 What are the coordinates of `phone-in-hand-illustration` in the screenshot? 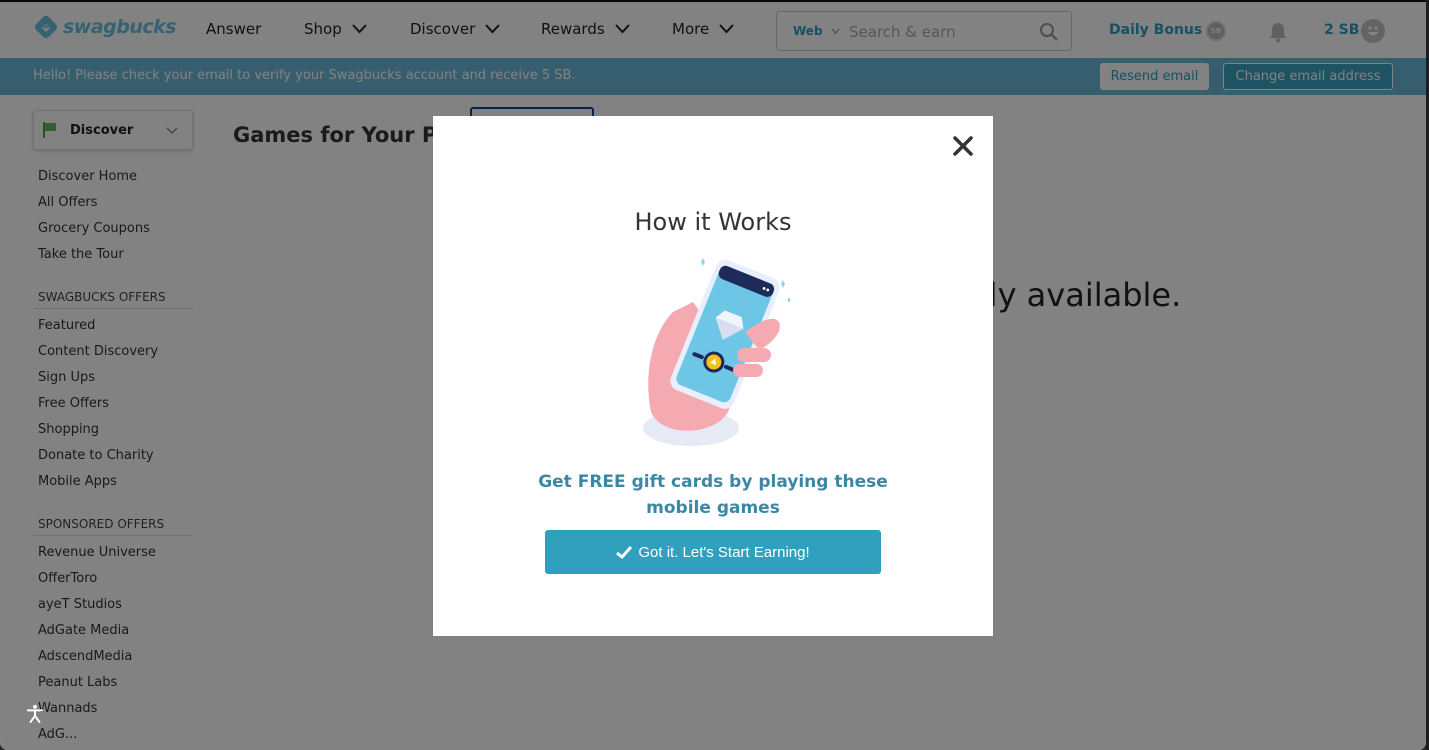 It's located at (717, 352).